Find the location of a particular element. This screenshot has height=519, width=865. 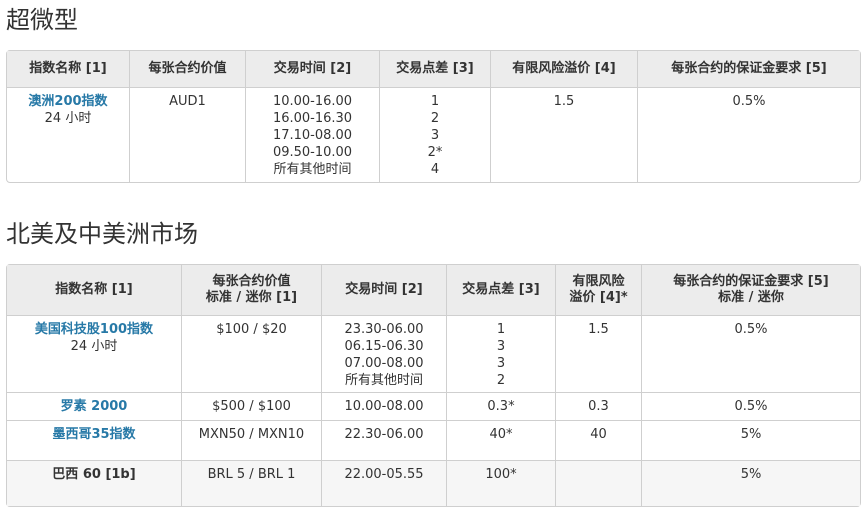

header-risk-premium: 有限风险 溢价 [4]* is located at coordinates (599, 290).